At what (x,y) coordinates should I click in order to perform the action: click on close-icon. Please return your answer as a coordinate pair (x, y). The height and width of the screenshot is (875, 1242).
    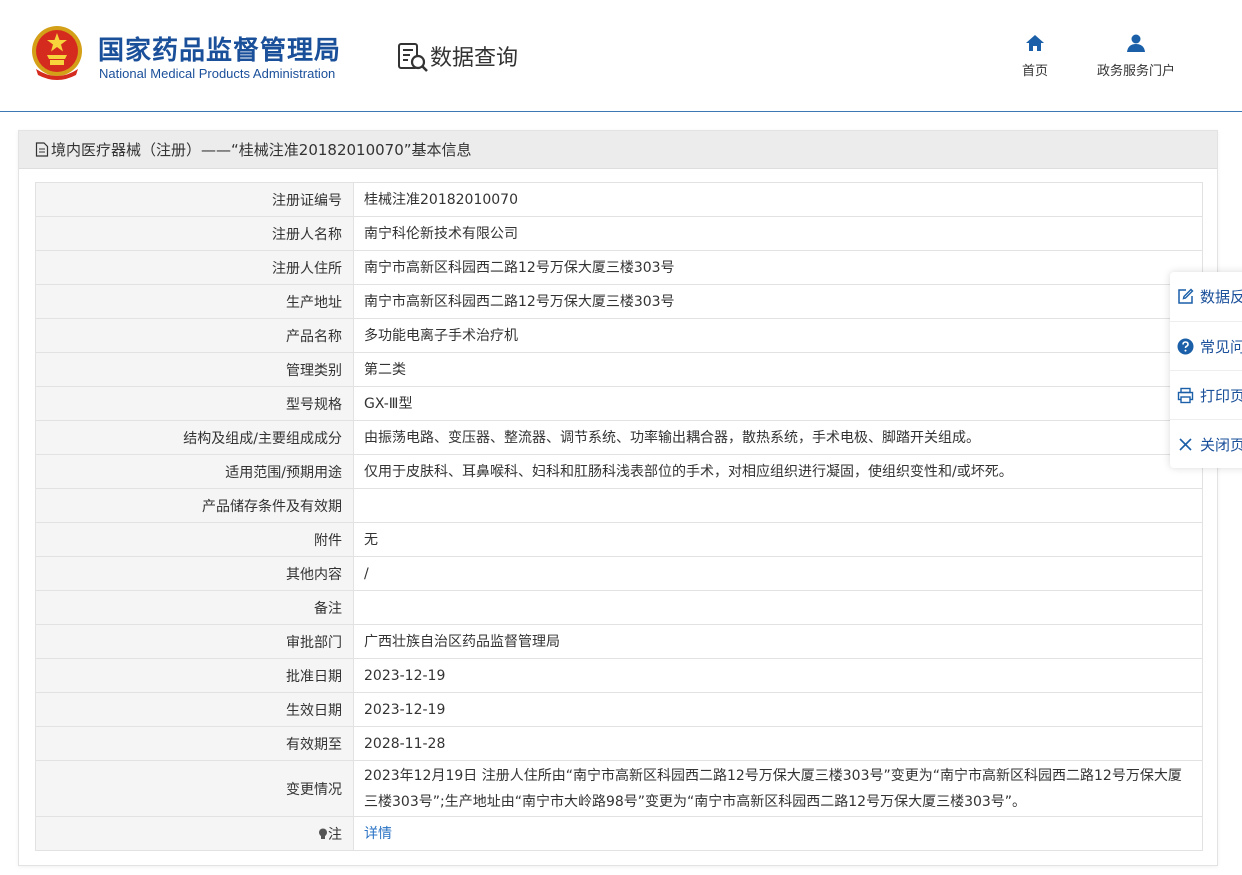
    Looking at the image, I should click on (1185, 444).